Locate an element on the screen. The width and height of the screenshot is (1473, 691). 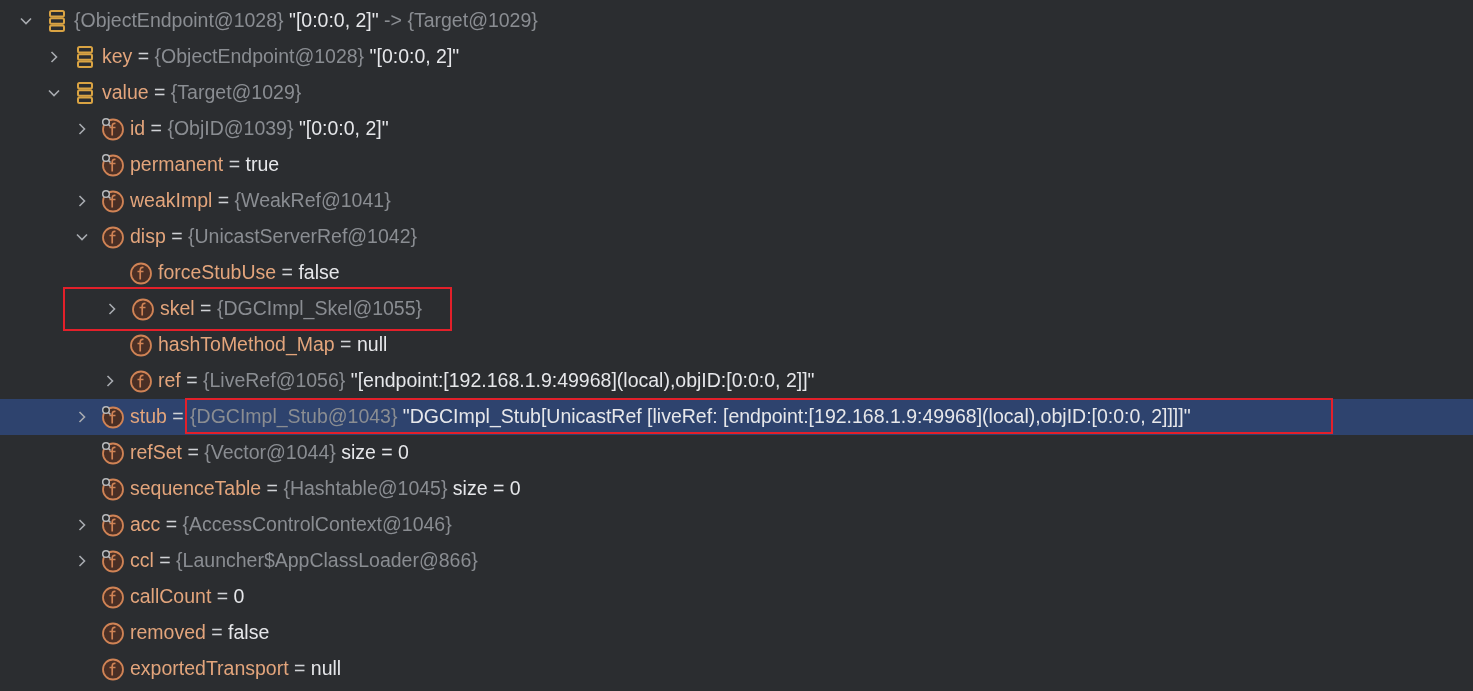
variable-text: acc = {AccessControlContext@1046} is located at coordinates (291, 525).